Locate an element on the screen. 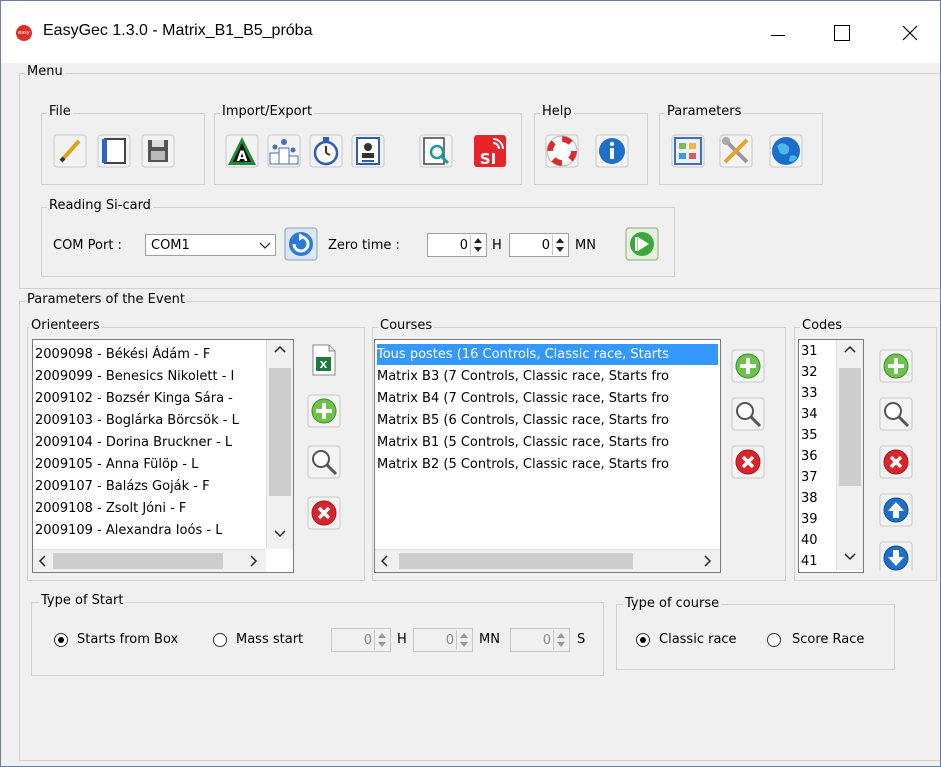  id-card-button is located at coordinates (368, 151).